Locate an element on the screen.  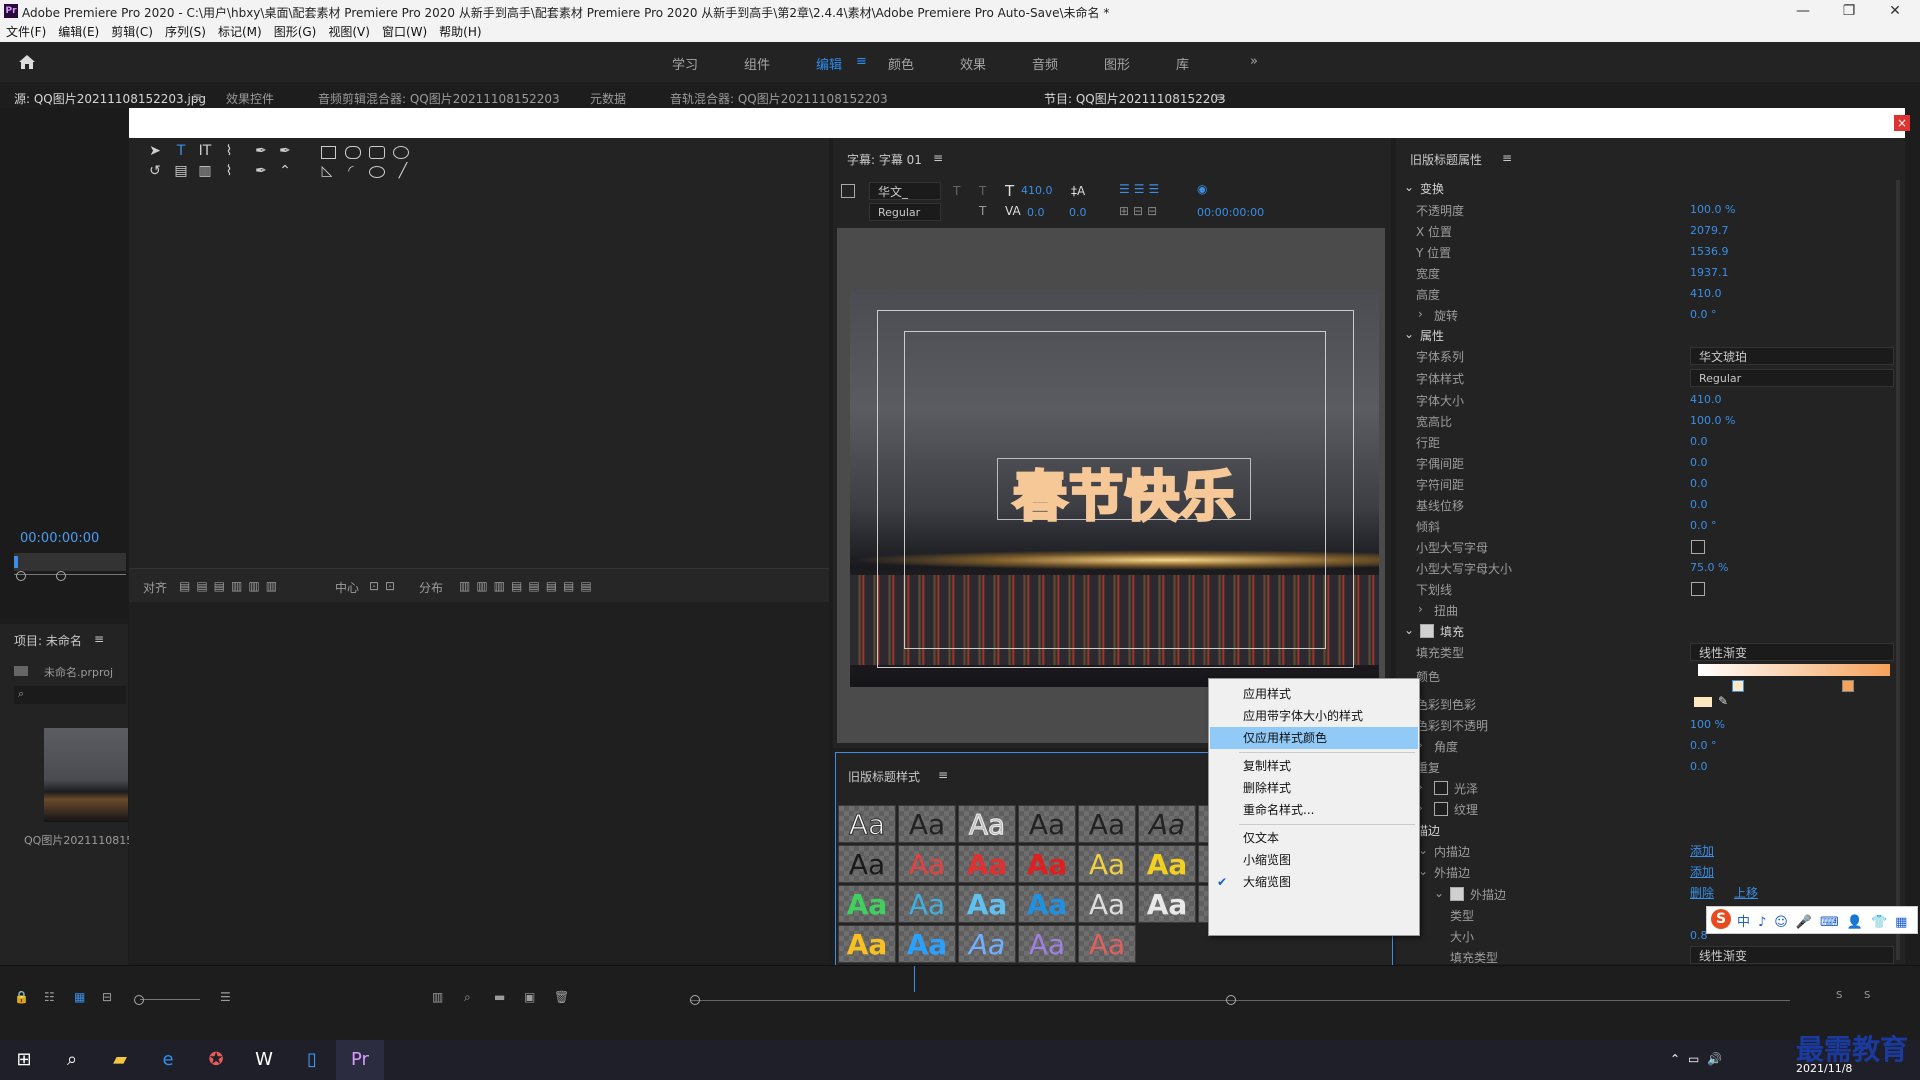
wedge-tool-icon: ◺ is located at coordinates (327, 171).